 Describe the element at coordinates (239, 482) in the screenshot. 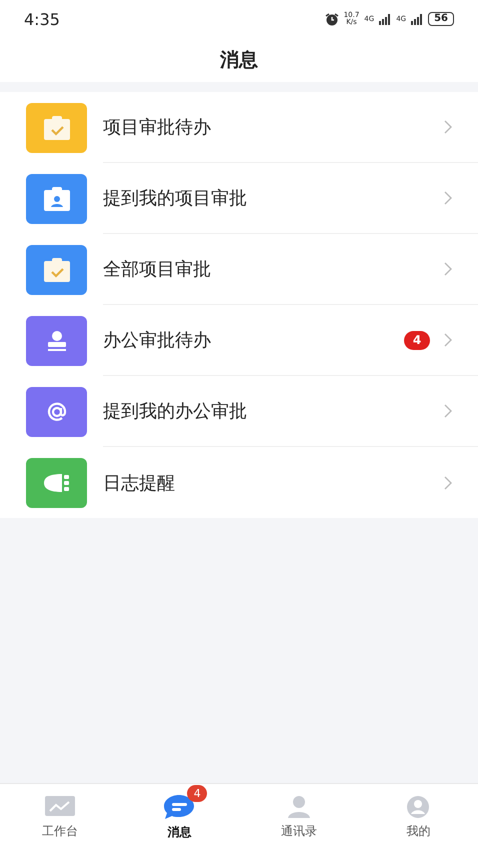

I see `message-category-item: 日志提醒` at that location.